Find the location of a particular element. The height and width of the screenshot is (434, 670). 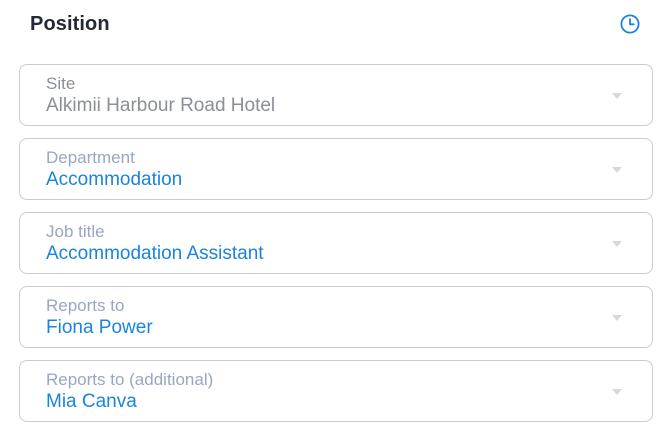

site-value: Alkimii Harbour Road Hotel is located at coordinates (161, 105).